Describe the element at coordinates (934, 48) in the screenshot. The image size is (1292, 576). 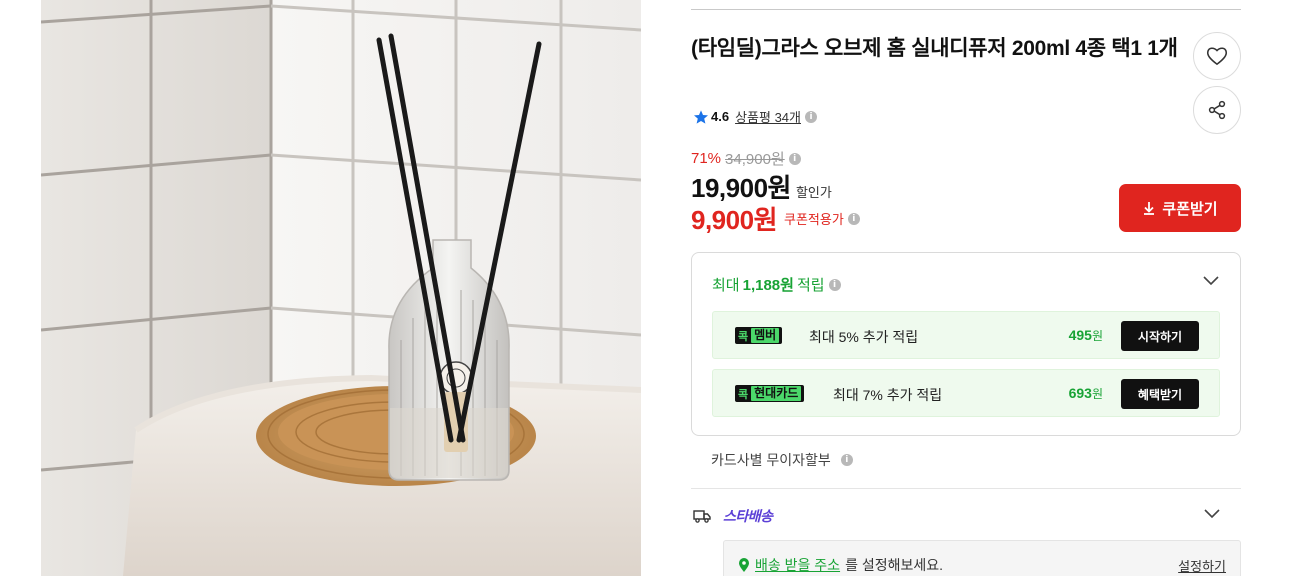
I see `product-title: (타임딜)그라스 오브제 홈 실내디퓨저 200ml 4종 택1 1개` at that location.